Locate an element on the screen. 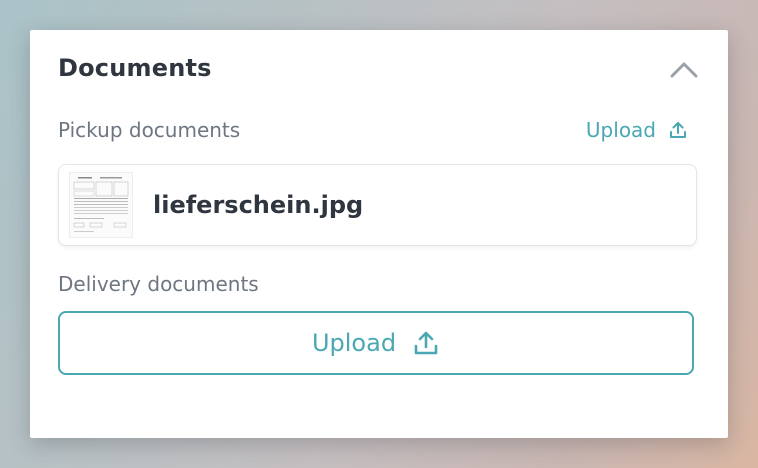  delivery-upload-button: Upload is located at coordinates (376, 343).